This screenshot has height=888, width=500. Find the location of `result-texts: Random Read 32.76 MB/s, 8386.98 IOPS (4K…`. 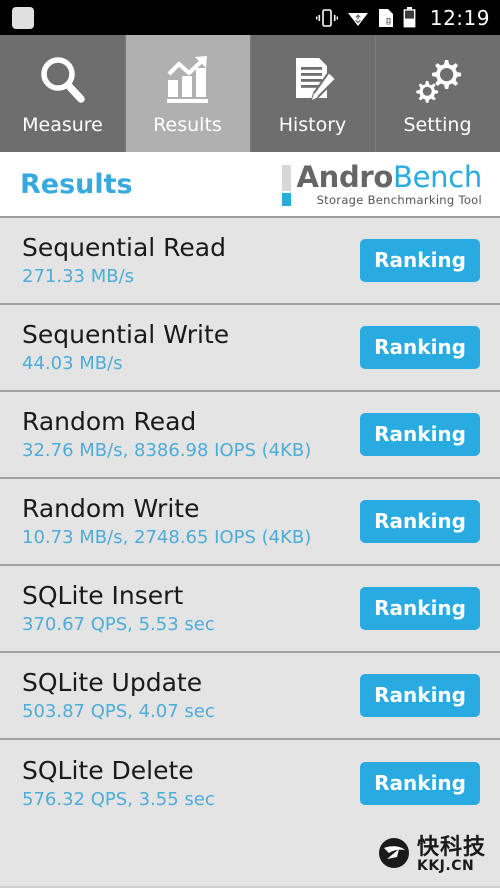

result-texts: Random Read 32.76 MB/s, 8386.98 IOPS (4K… is located at coordinates (166, 435).